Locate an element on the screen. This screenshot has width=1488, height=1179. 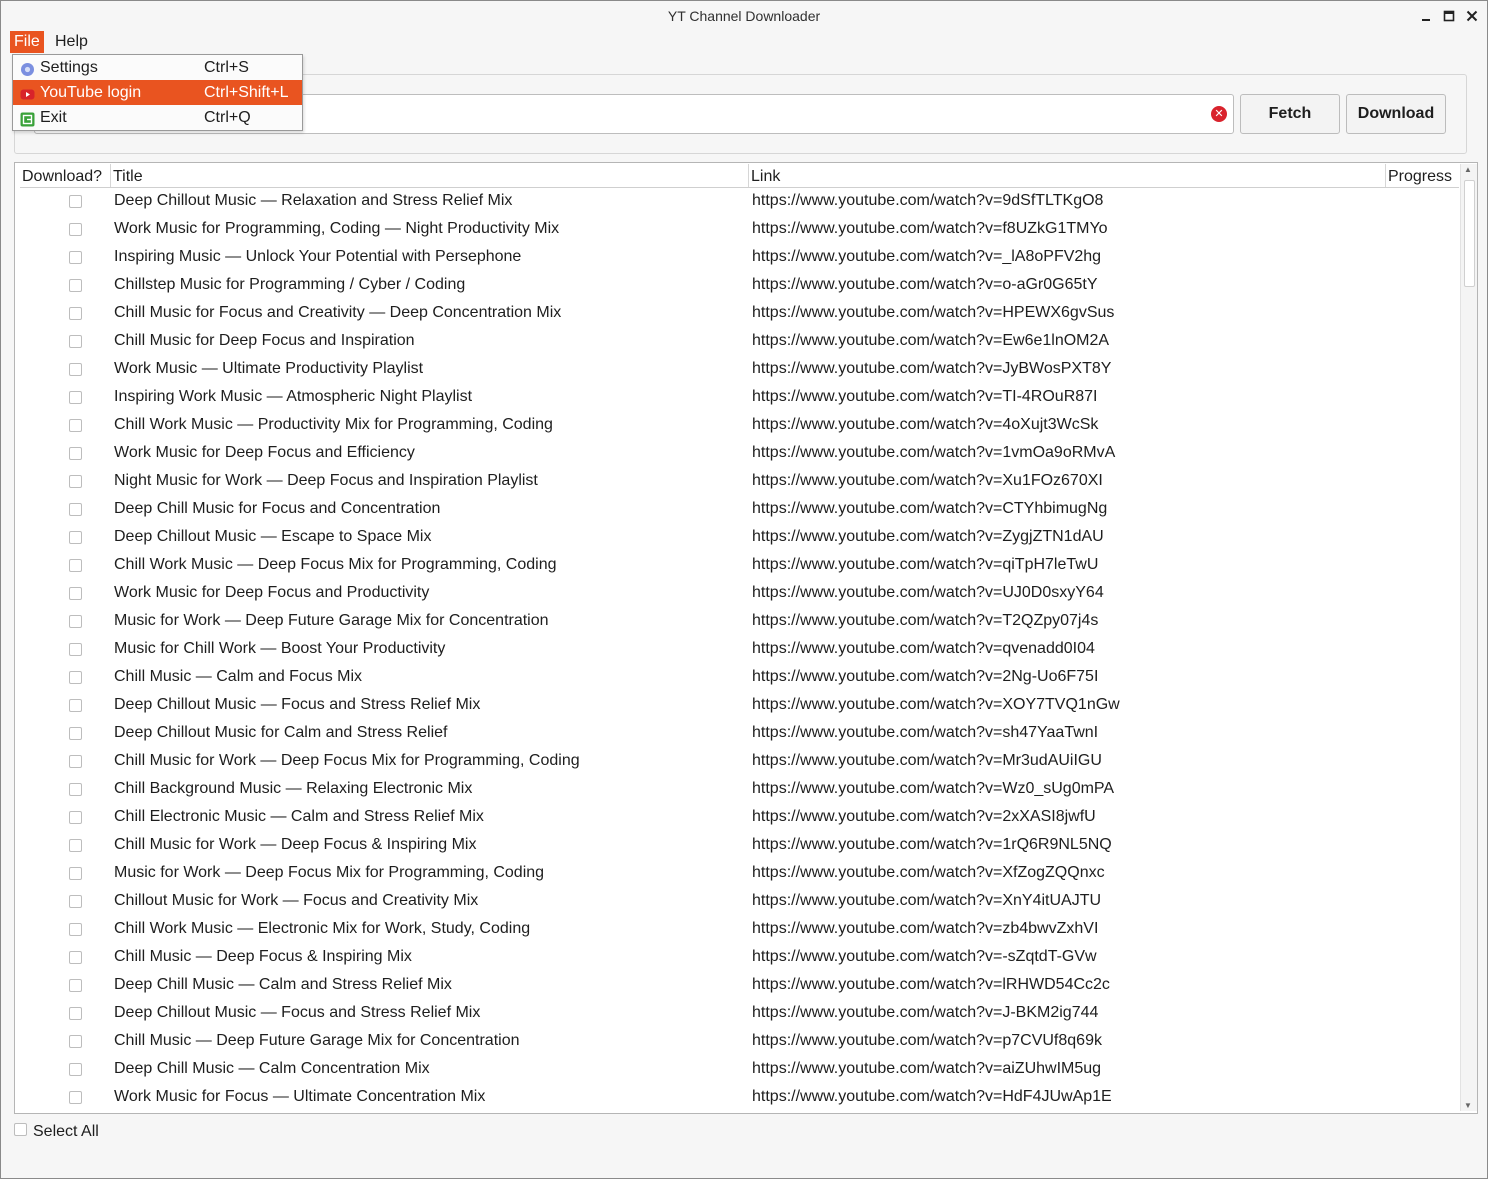
close-icon is located at coordinates (1472, 16).